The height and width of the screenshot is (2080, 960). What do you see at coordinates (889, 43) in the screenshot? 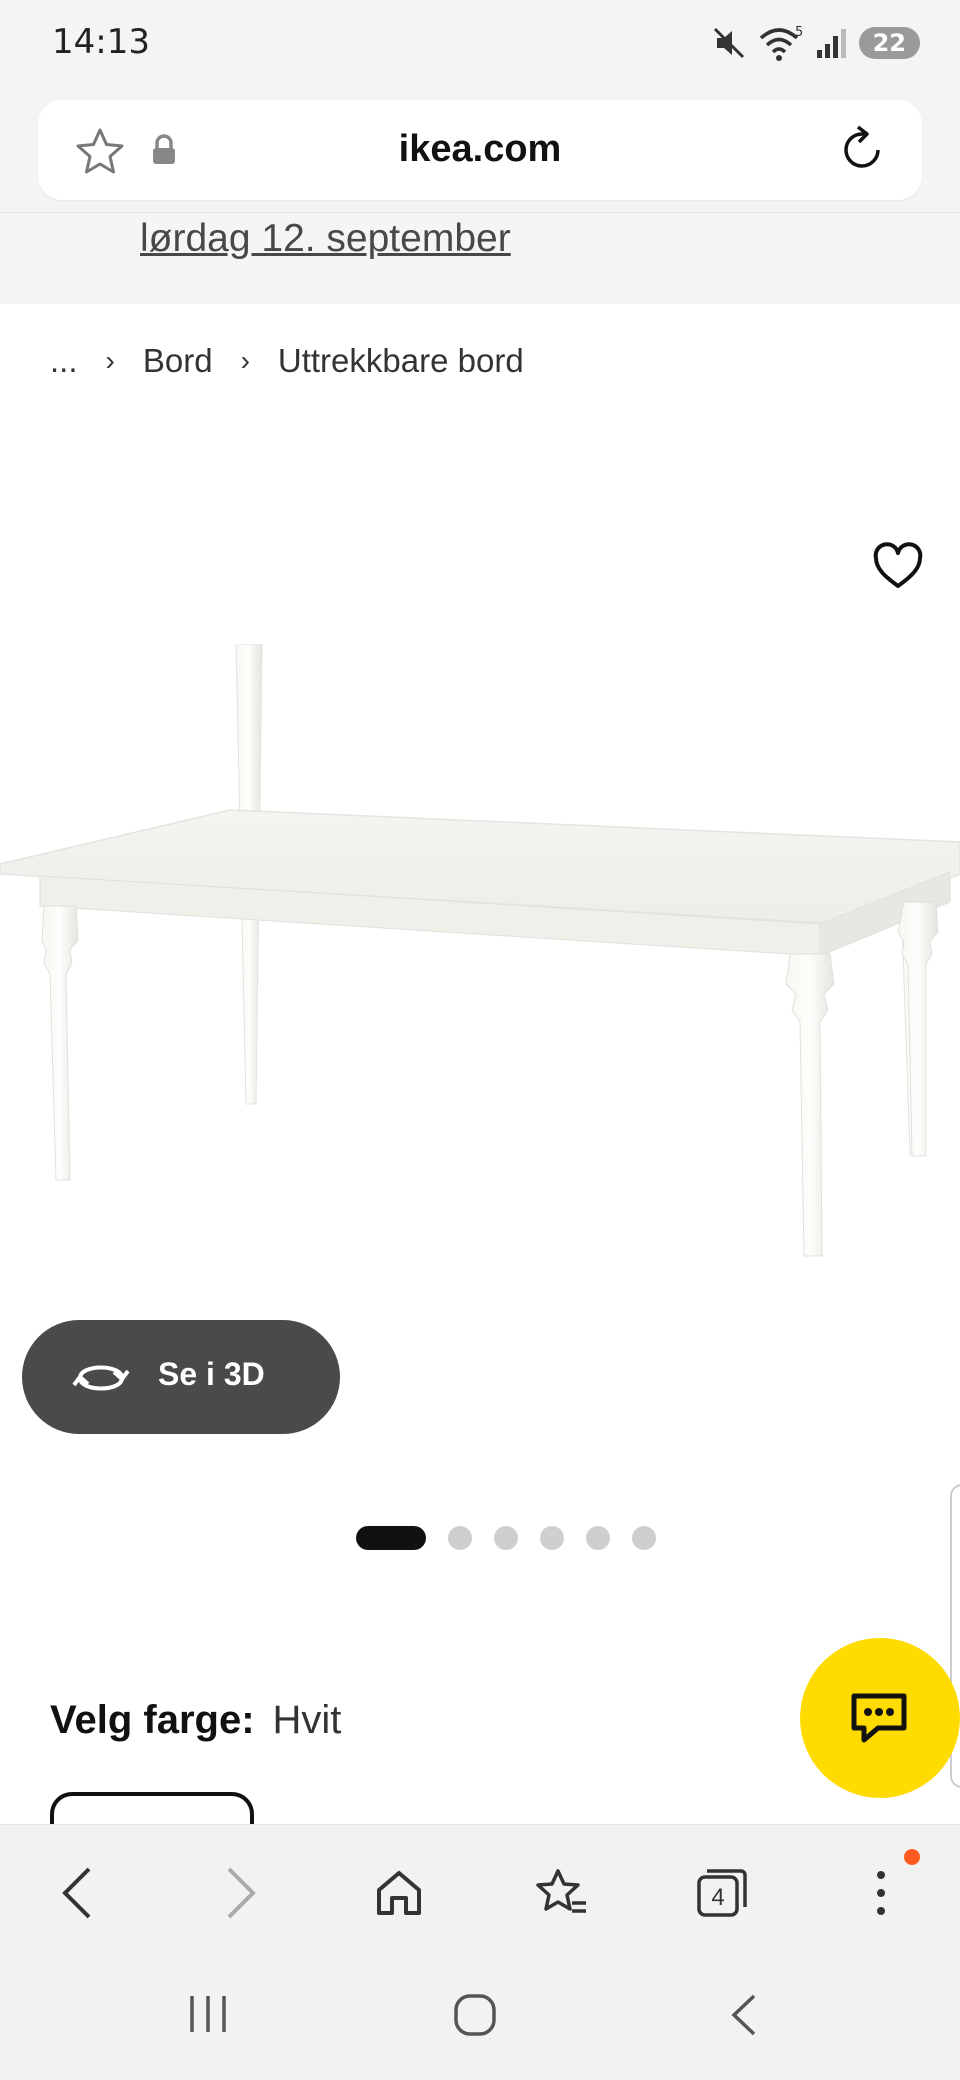
I see `battery-indicator: 22` at bounding box center [889, 43].